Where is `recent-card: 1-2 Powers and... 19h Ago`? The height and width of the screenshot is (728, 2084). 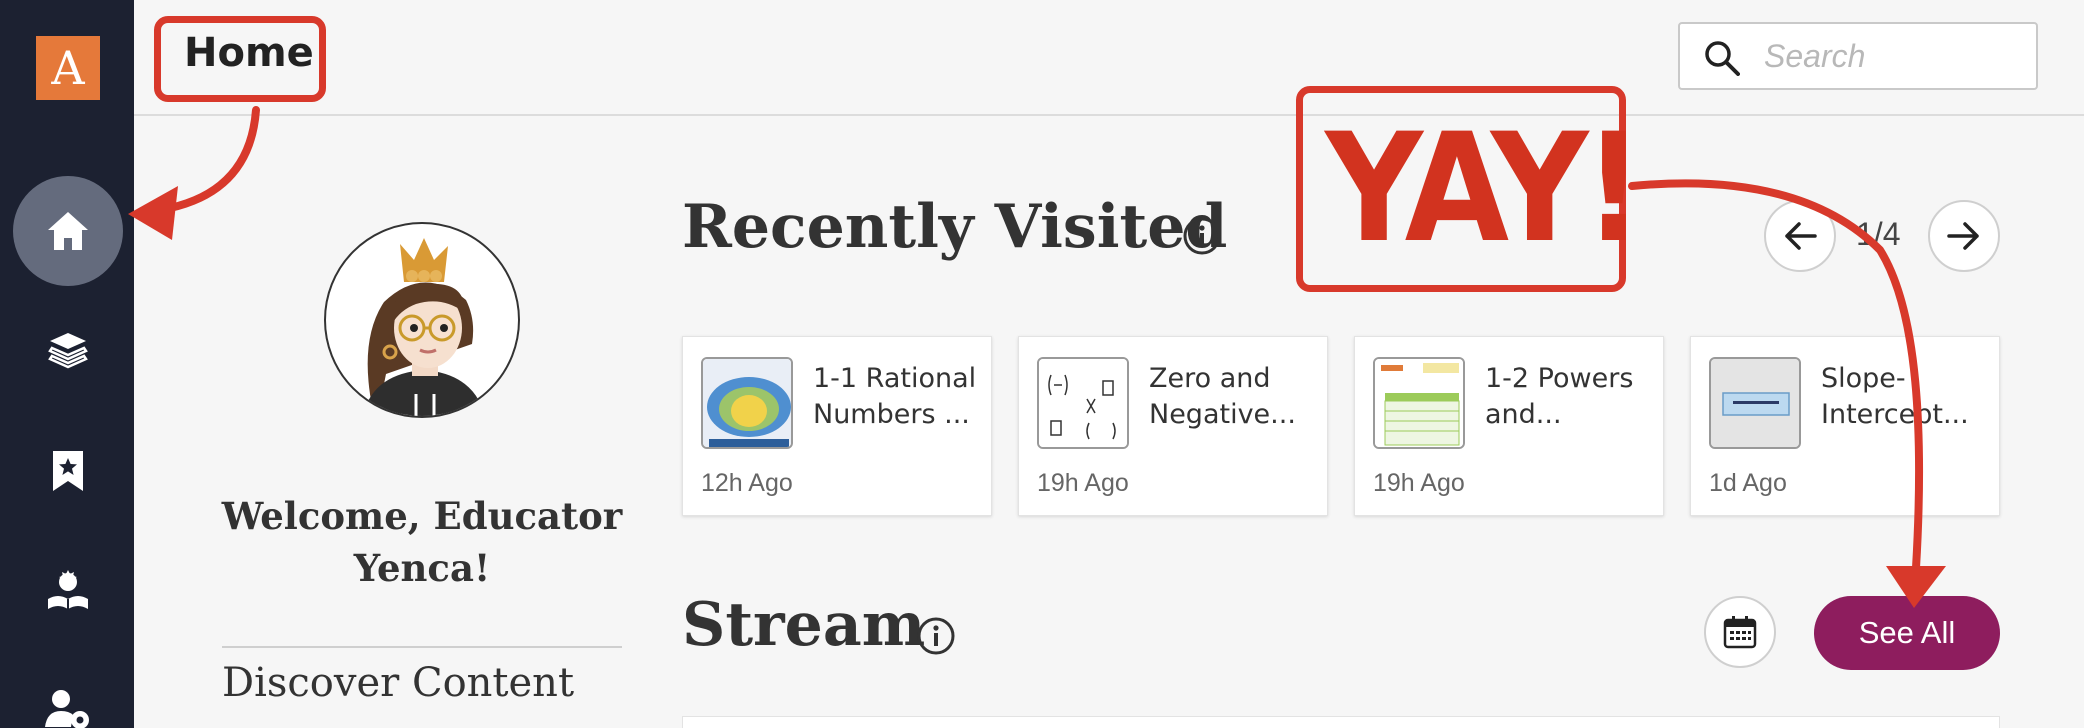 recent-card: 1-2 Powers and... 19h Ago is located at coordinates (1509, 426).